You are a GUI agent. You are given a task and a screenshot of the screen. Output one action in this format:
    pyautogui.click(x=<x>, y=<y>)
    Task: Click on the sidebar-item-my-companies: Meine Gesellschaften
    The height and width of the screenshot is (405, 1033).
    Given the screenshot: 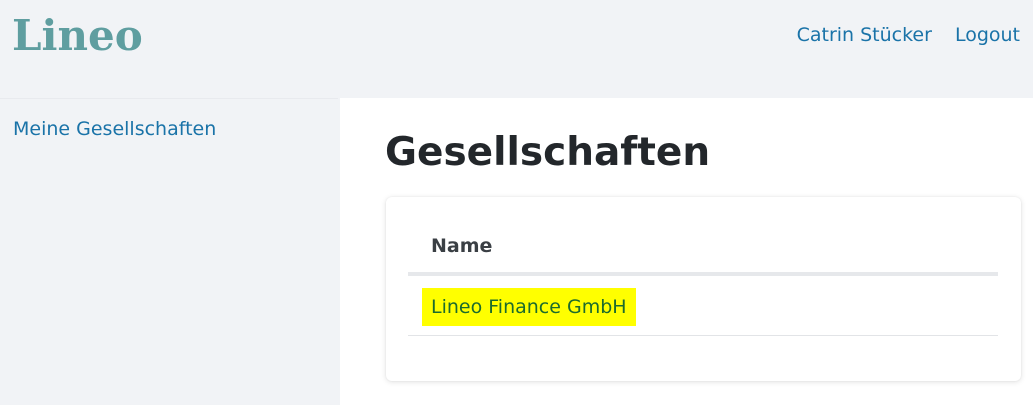 What is the action you would take?
    pyautogui.click(x=114, y=129)
    